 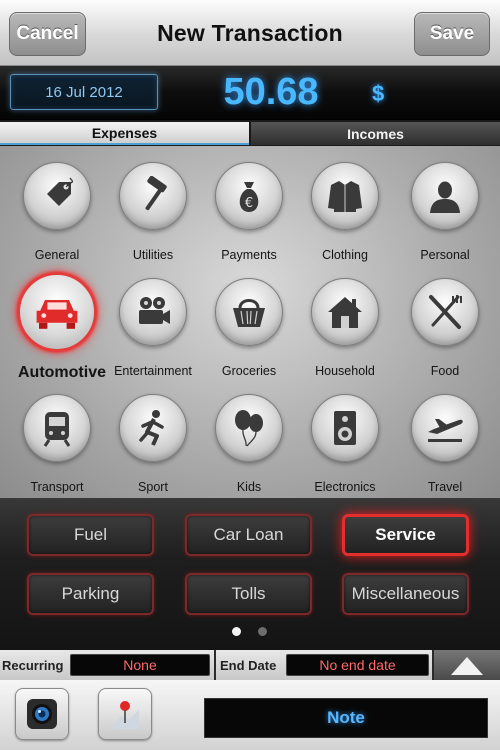 I want to click on category-food: Food, so click(x=445, y=327).